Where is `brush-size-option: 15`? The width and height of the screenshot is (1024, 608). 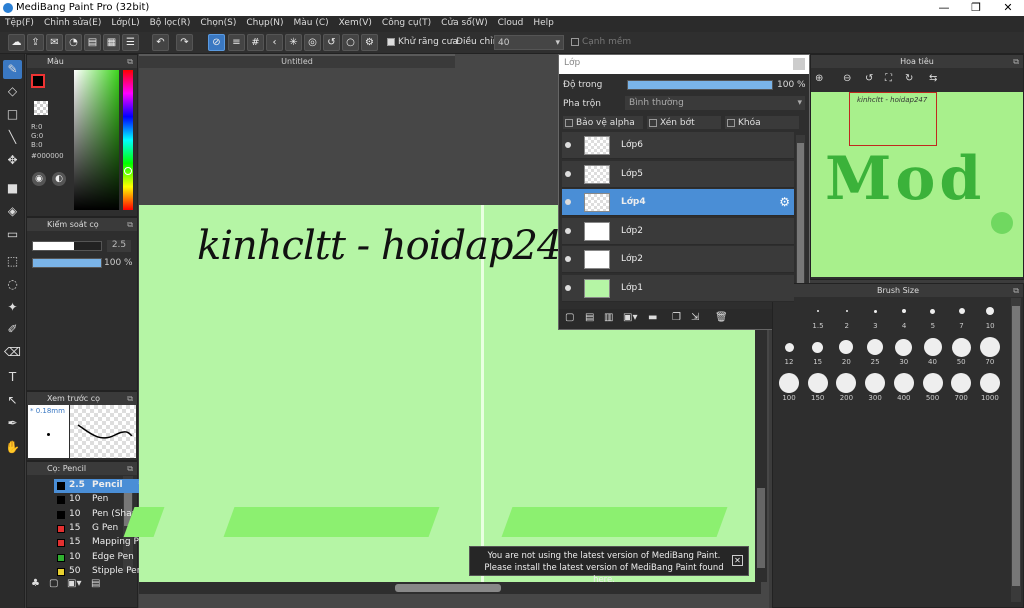
brush-size-option: 15 is located at coordinates (818, 351).